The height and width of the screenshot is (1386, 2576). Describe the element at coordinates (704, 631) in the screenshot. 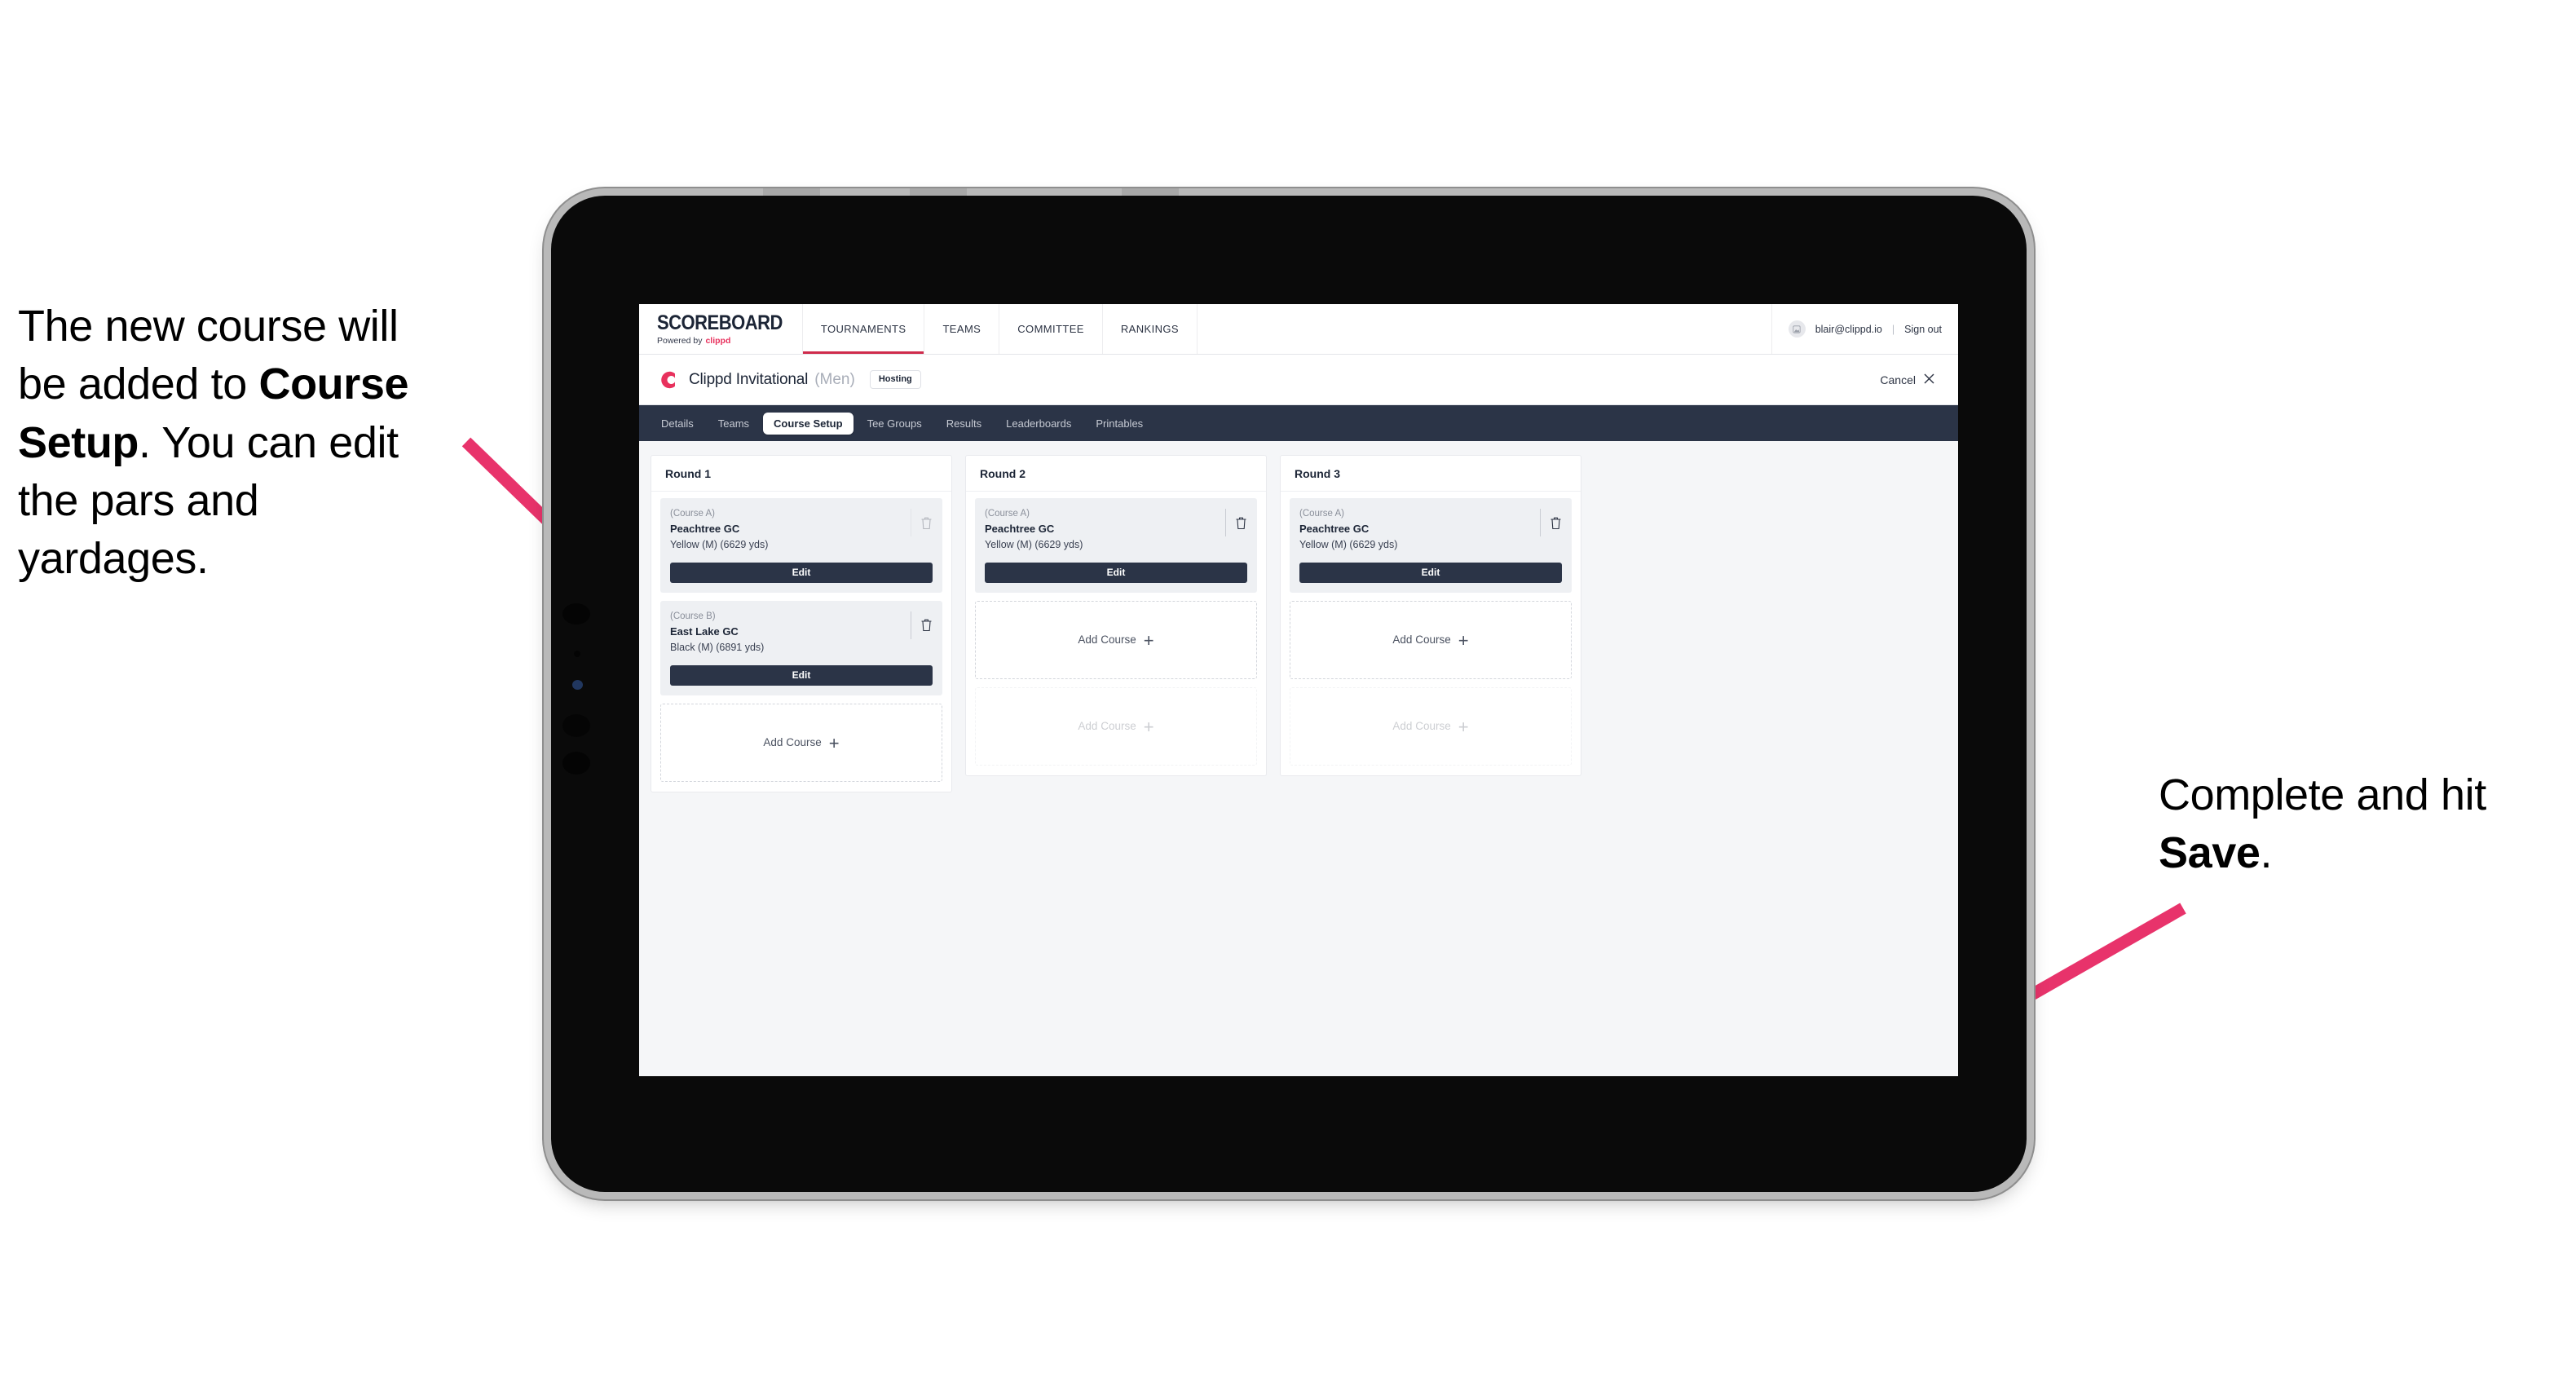

I see `course-name: East Lake GC` at that location.